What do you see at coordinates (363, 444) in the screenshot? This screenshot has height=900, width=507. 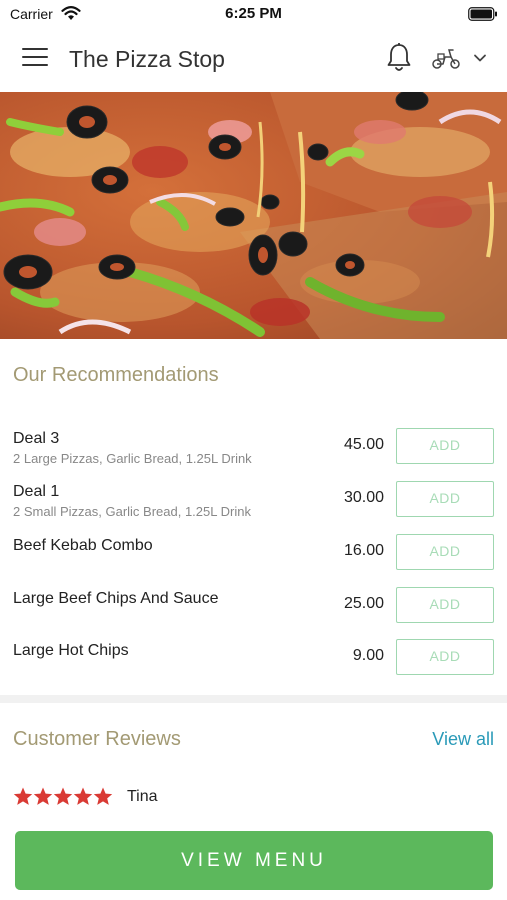 I see `item-price: 45.00` at bounding box center [363, 444].